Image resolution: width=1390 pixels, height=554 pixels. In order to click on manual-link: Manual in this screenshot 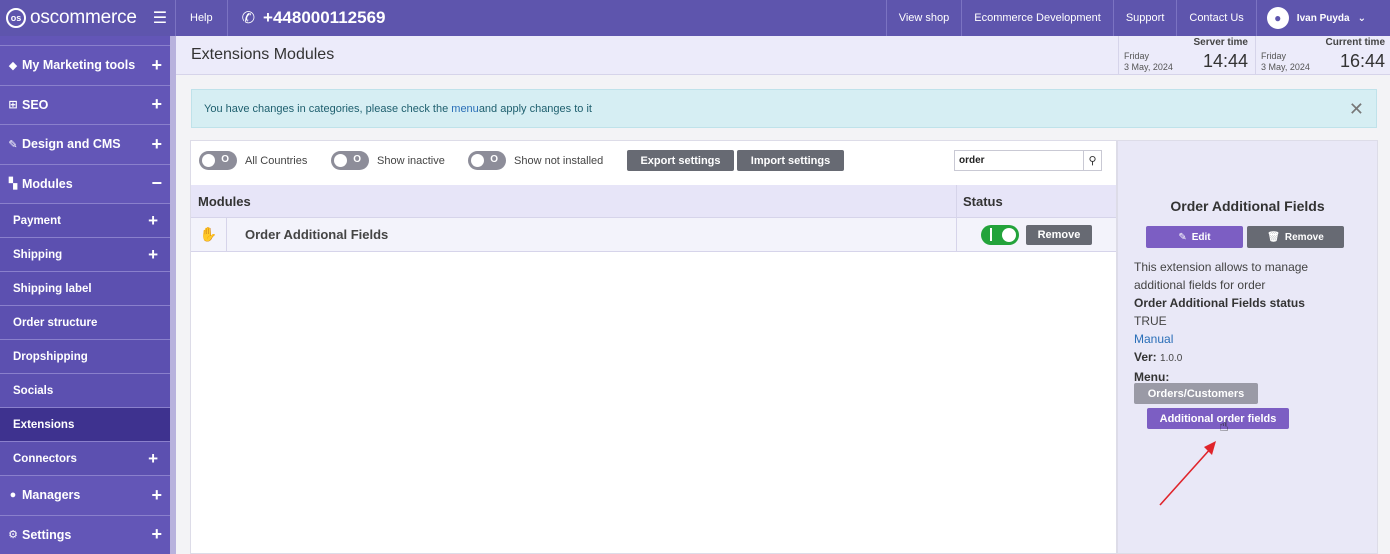, I will do `click(1234, 339)`.